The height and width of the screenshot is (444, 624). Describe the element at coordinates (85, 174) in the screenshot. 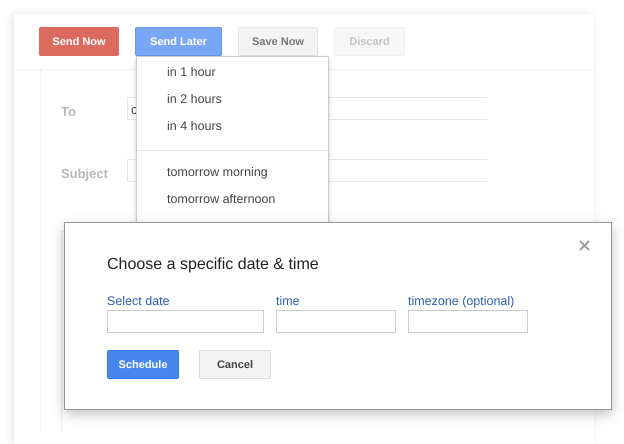

I see `field-label: Subject` at that location.